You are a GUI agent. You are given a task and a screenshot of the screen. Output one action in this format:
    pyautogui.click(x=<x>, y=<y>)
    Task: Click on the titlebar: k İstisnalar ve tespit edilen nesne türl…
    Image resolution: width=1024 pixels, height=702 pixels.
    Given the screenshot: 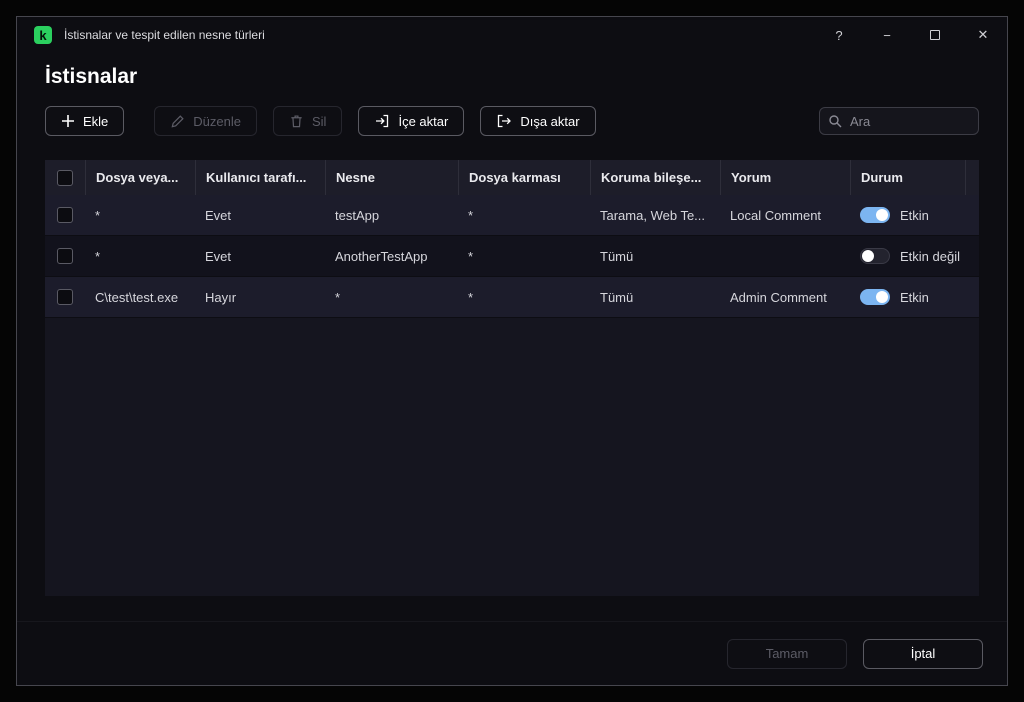 What is the action you would take?
    pyautogui.click(x=512, y=35)
    